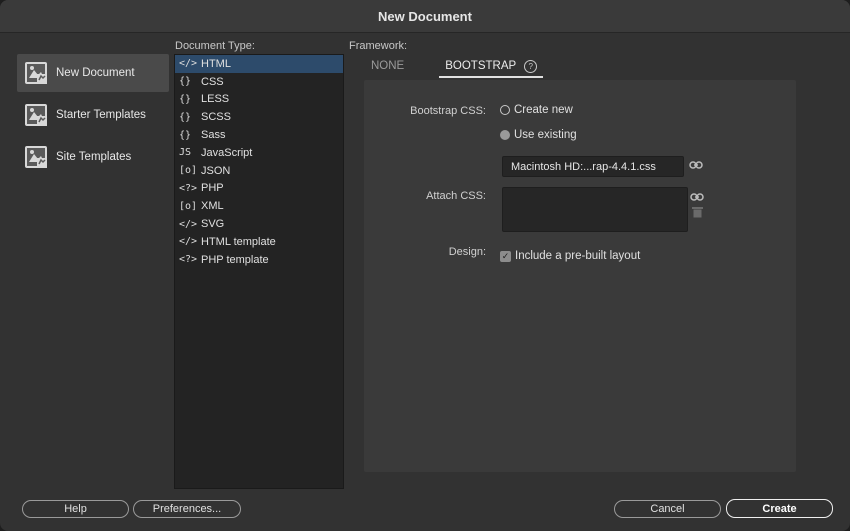  Describe the element at coordinates (227, 152) in the screenshot. I see `doc-type-label: JavaScript` at that location.